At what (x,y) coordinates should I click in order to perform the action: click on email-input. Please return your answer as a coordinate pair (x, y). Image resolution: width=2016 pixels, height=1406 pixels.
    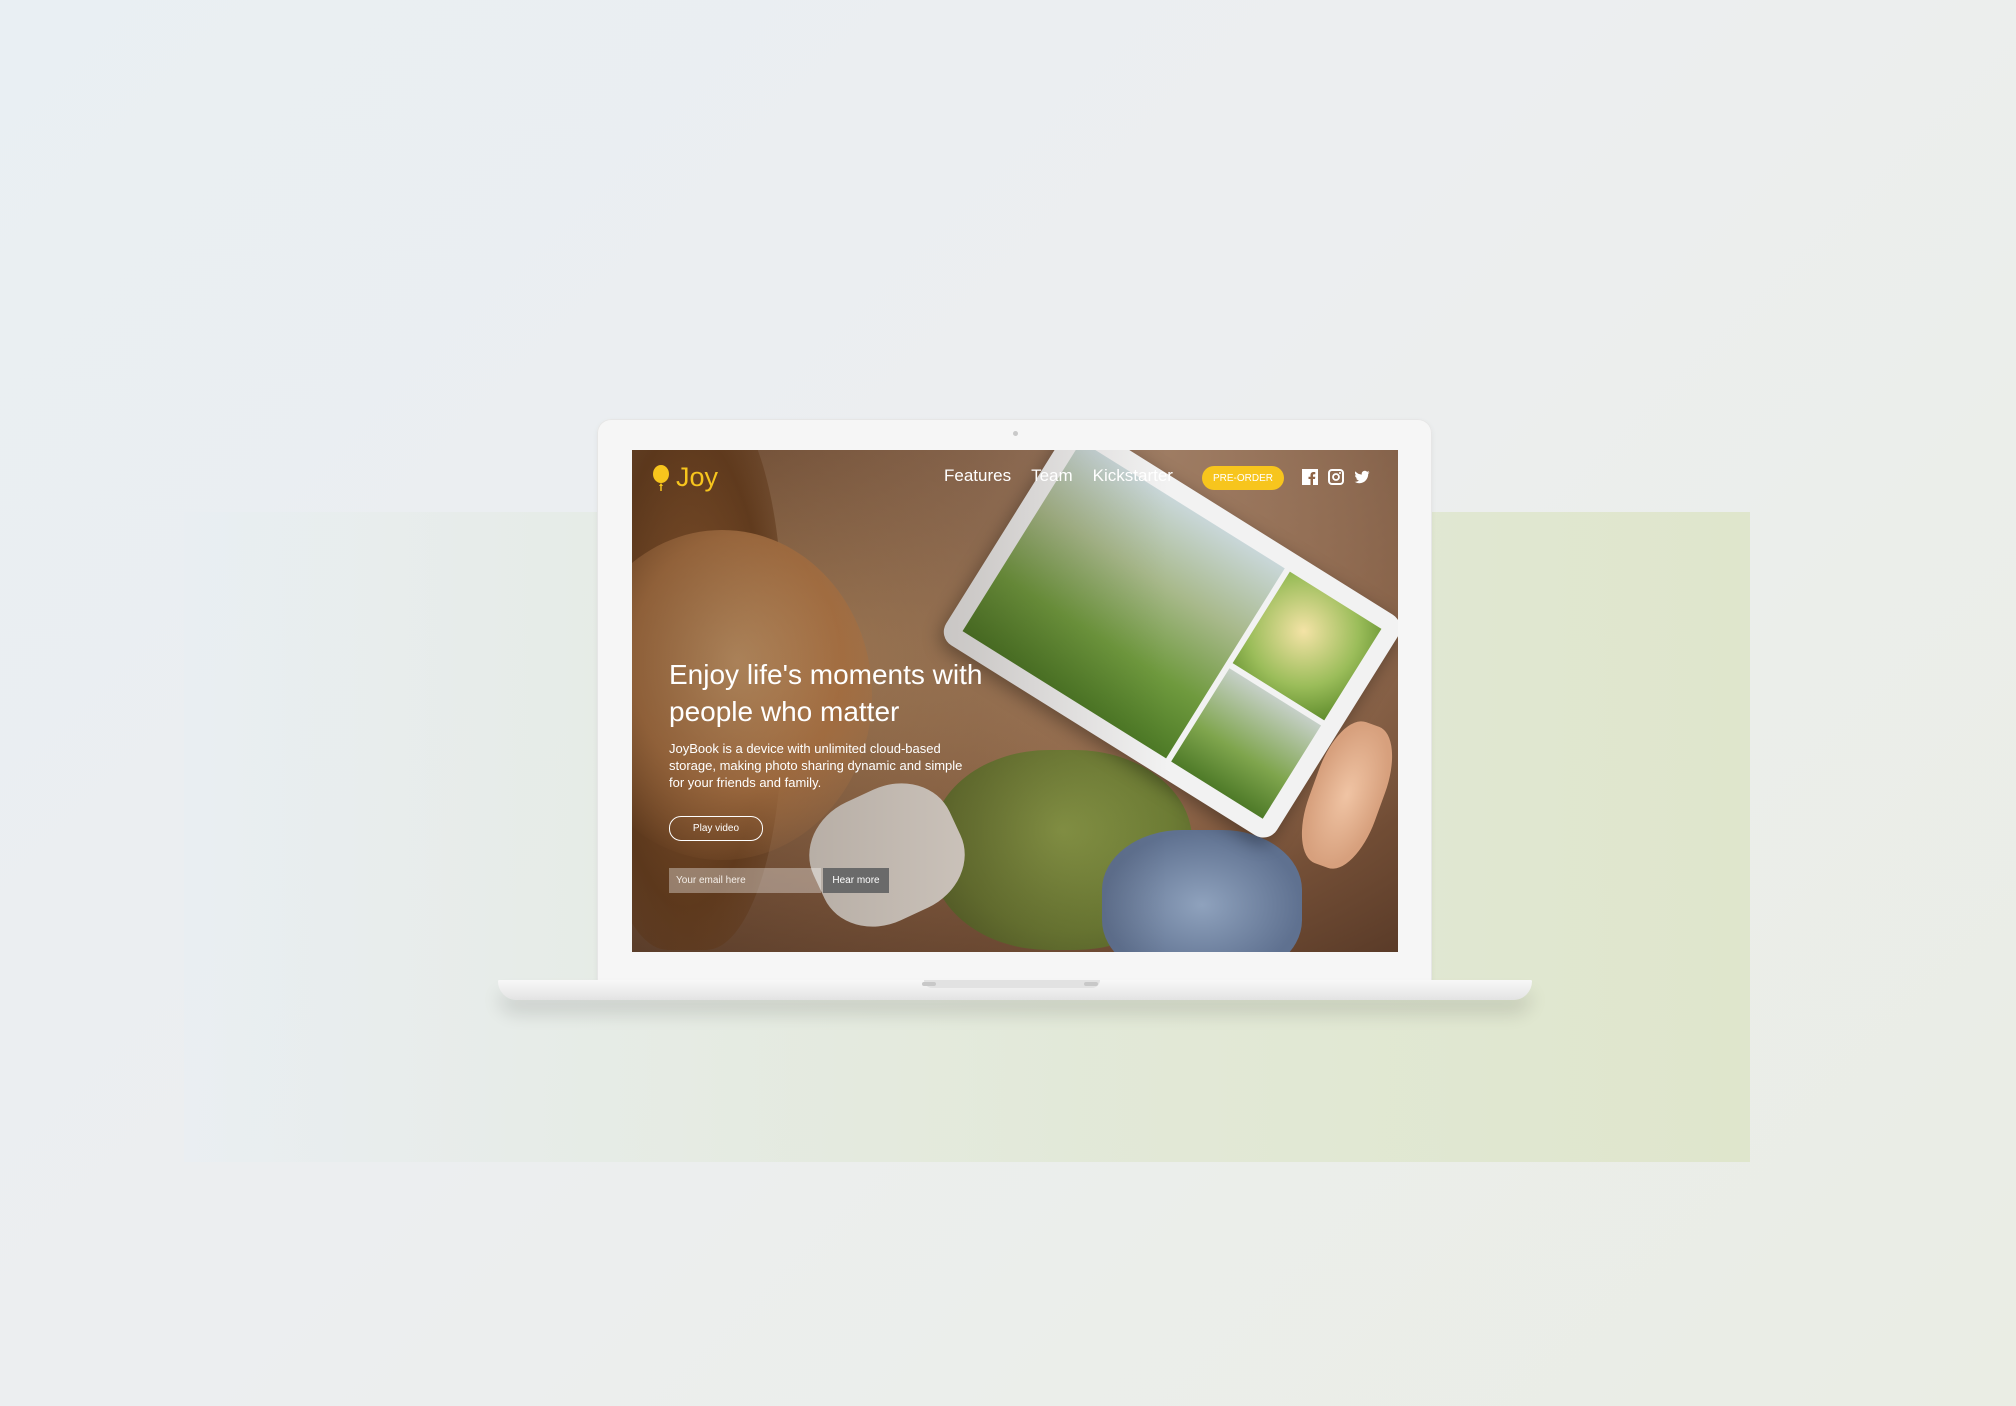
    Looking at the image, I should click on (745, 880).